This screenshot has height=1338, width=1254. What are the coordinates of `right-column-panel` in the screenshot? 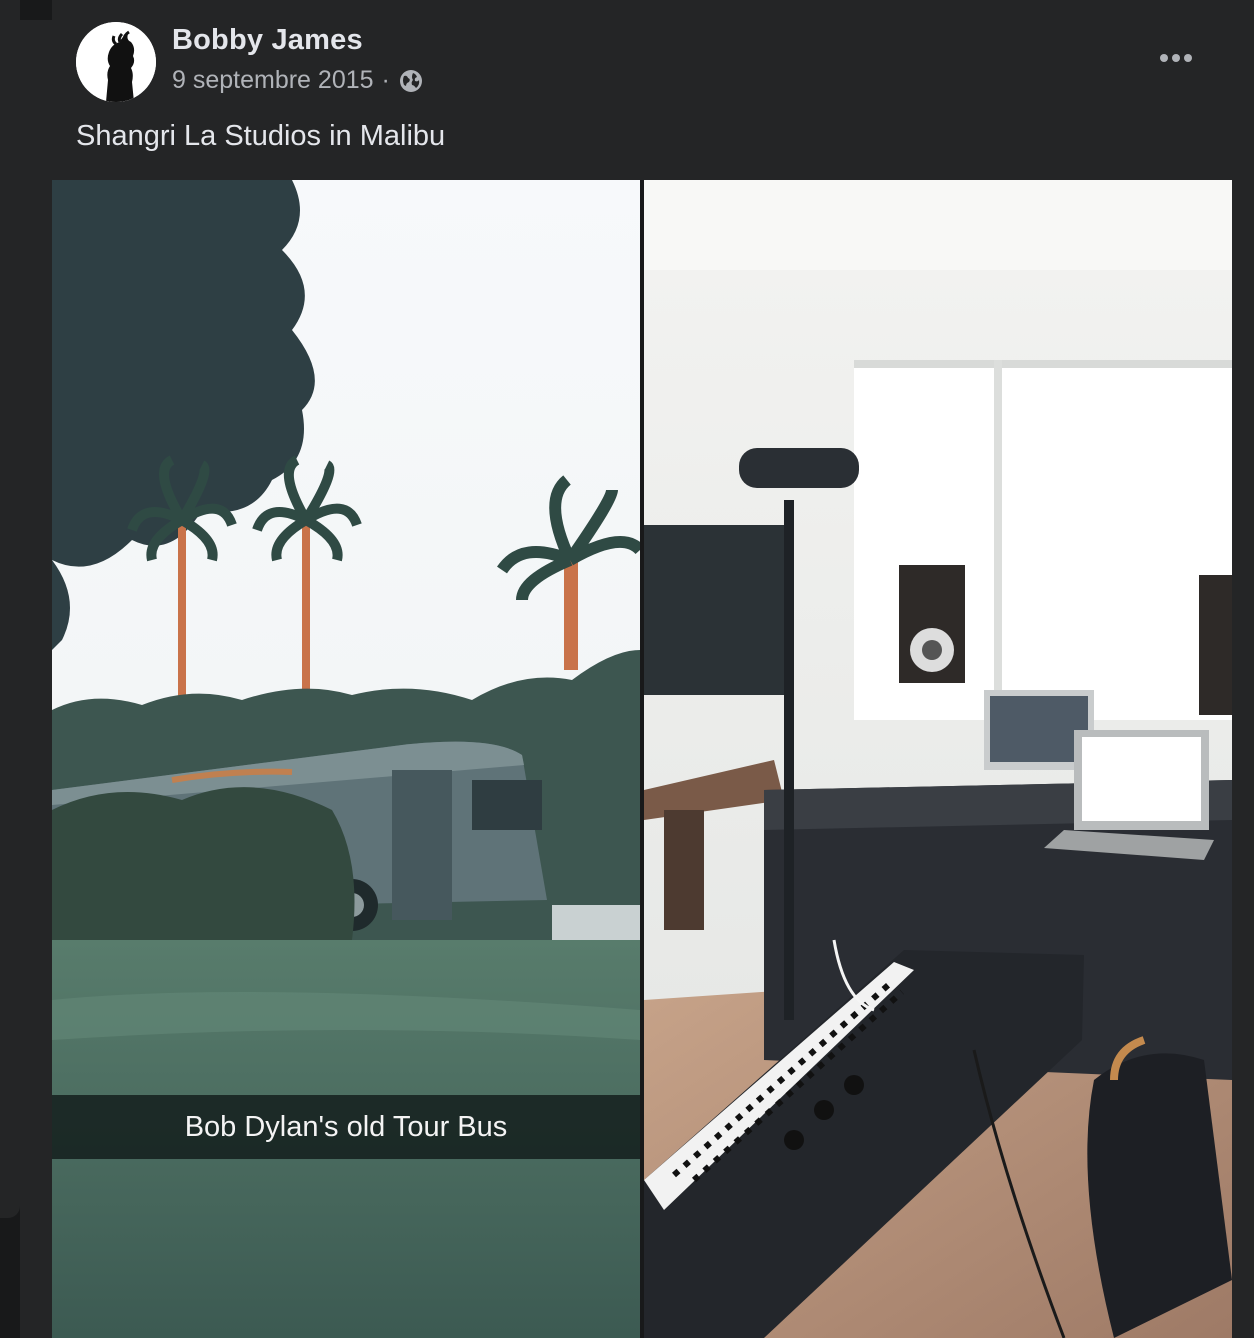 It's located at (1243, 669).